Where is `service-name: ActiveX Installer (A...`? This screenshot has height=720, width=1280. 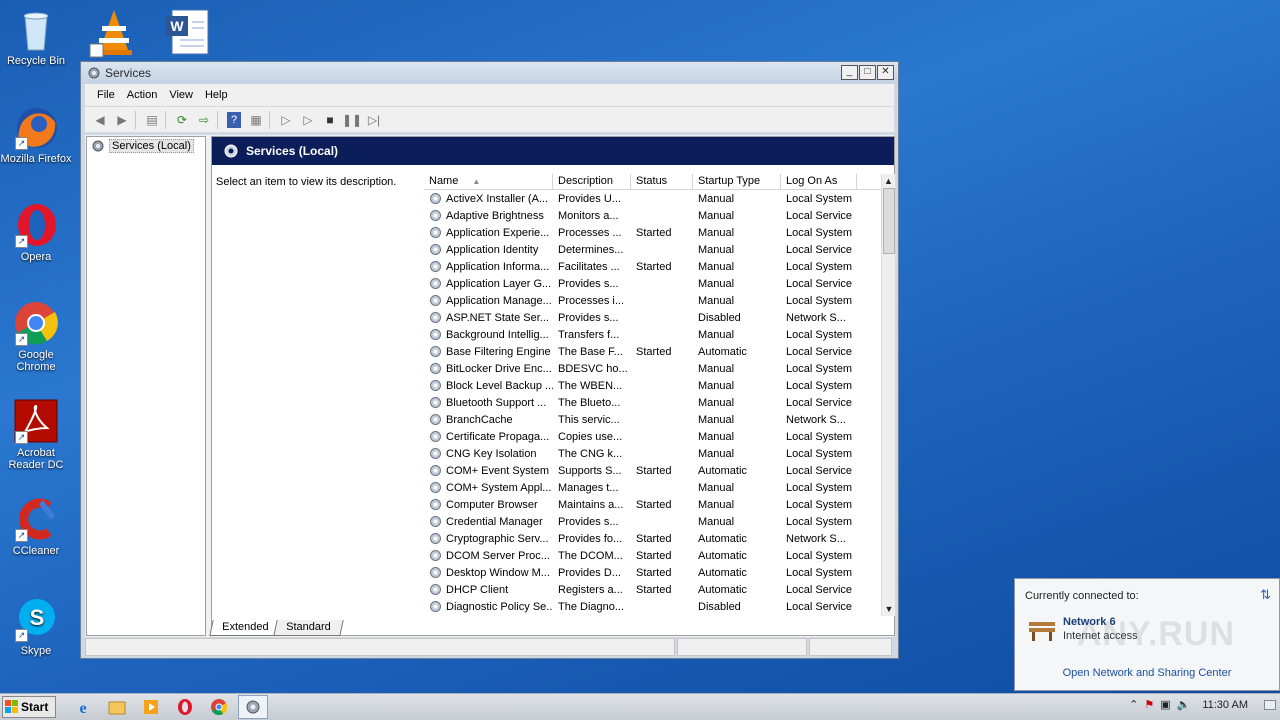 service-name: ActiveX Installer (A... is located at coordinates (488, 198).